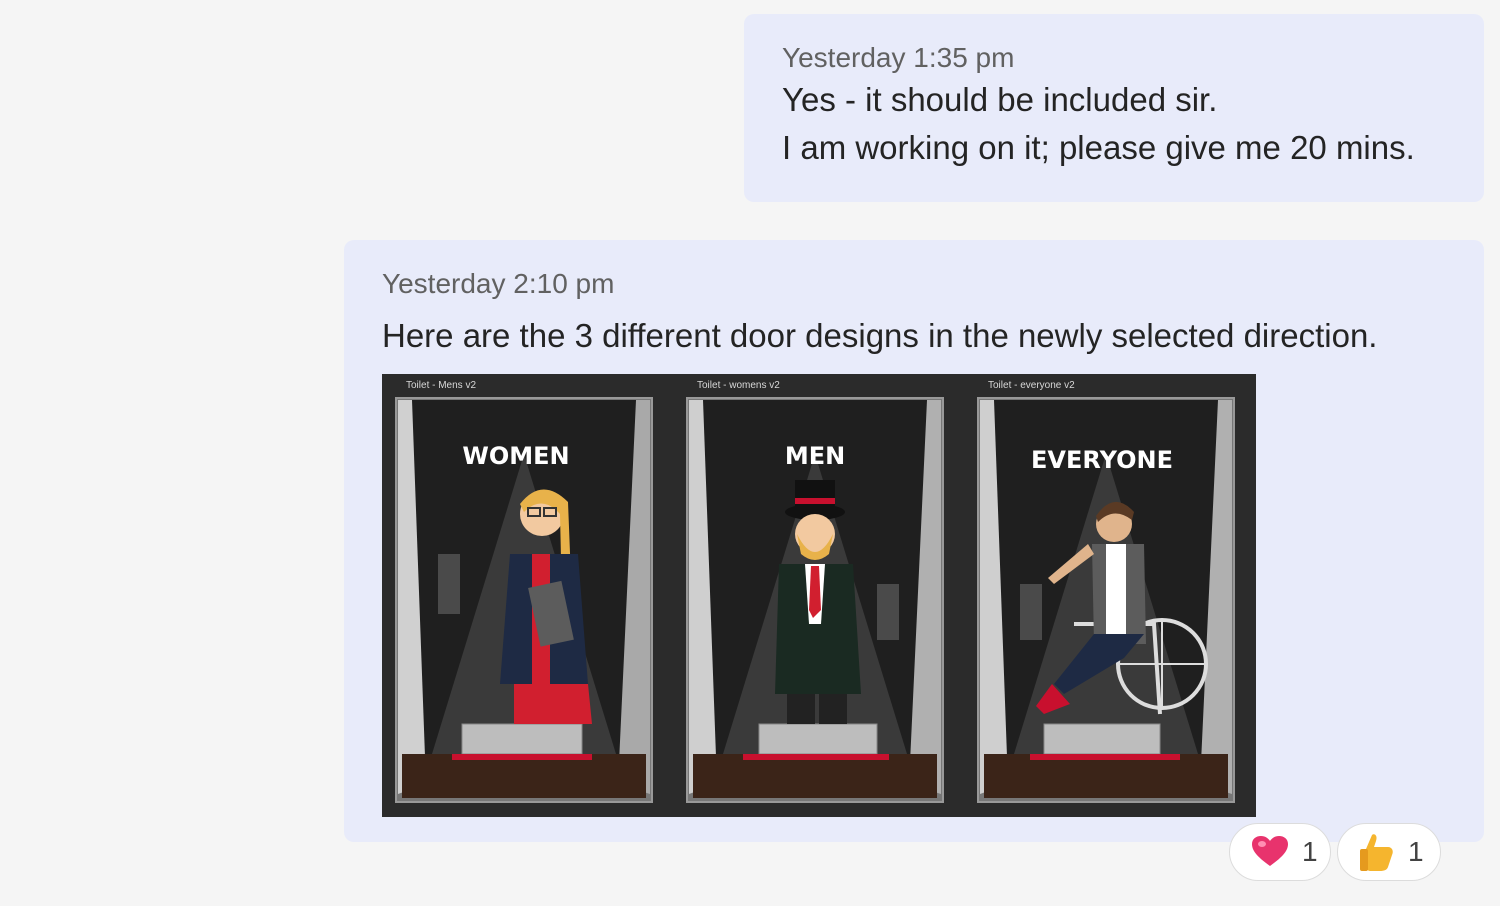  I want to click on message-timestamp: Yesterday 1:35 pm, so click(898, 57).